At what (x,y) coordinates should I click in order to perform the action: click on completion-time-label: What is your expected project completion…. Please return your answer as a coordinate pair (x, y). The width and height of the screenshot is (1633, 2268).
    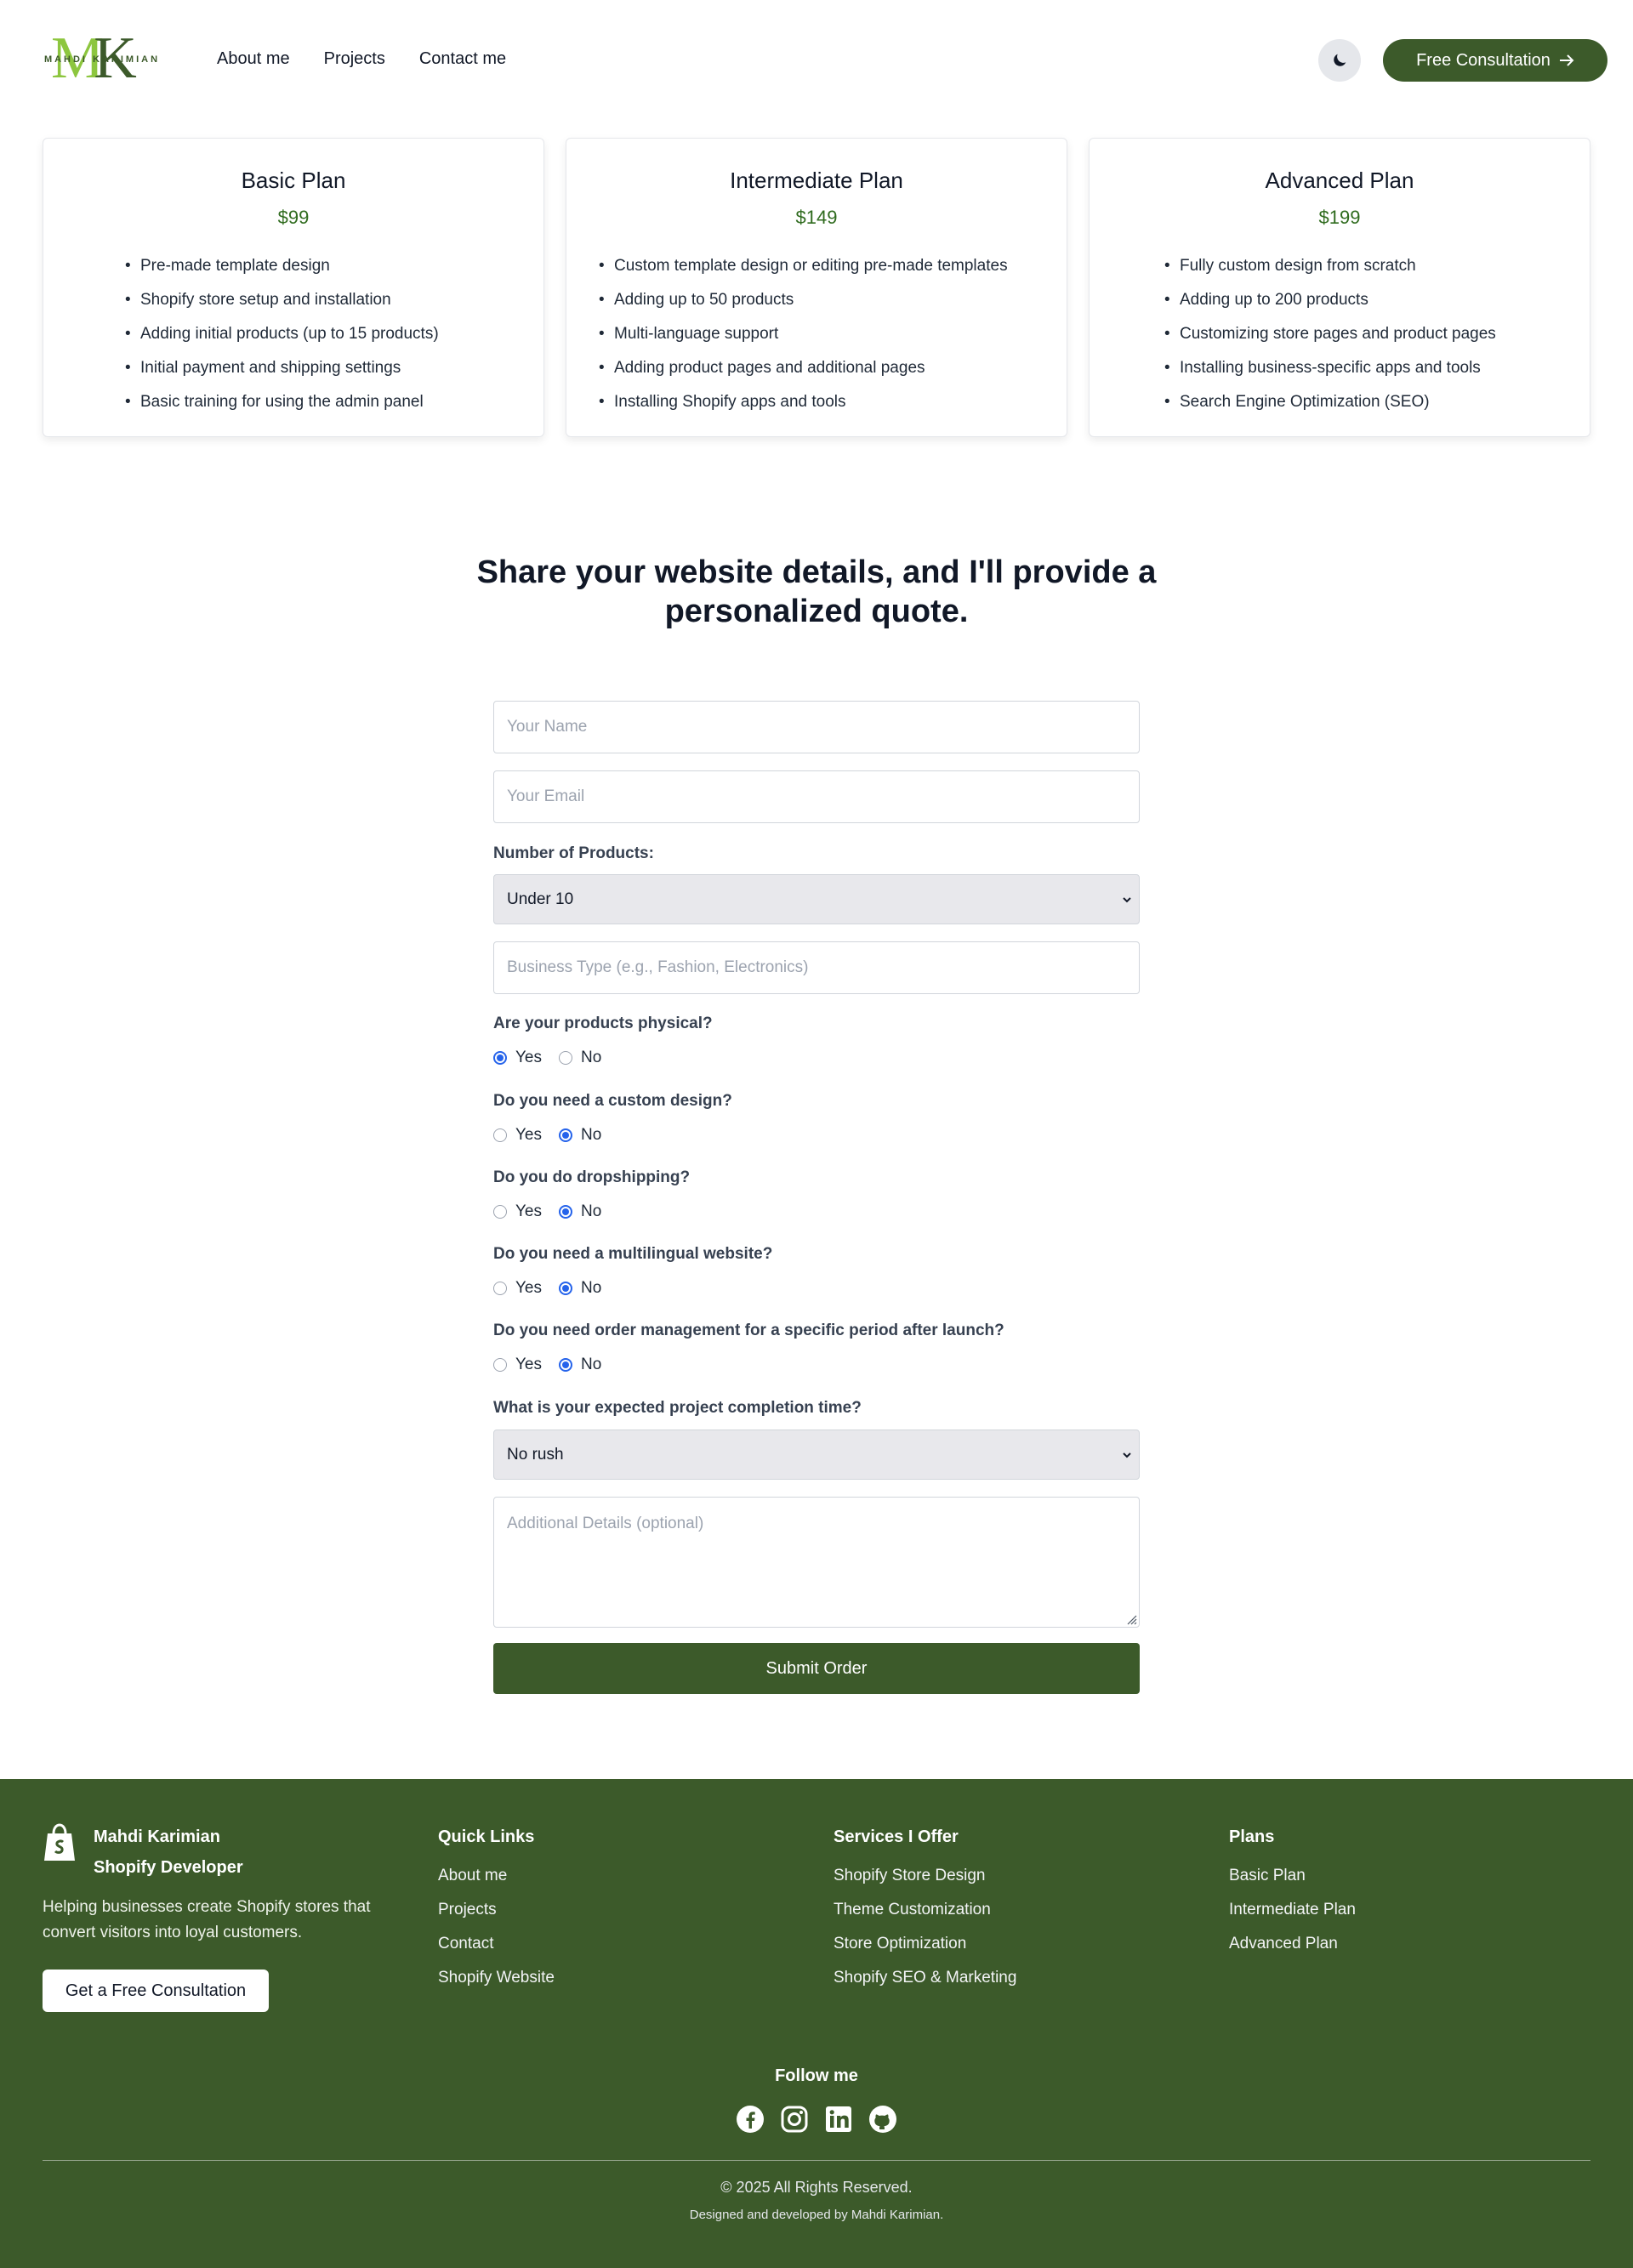
    Looking at the image, I should click on (677, 1408).